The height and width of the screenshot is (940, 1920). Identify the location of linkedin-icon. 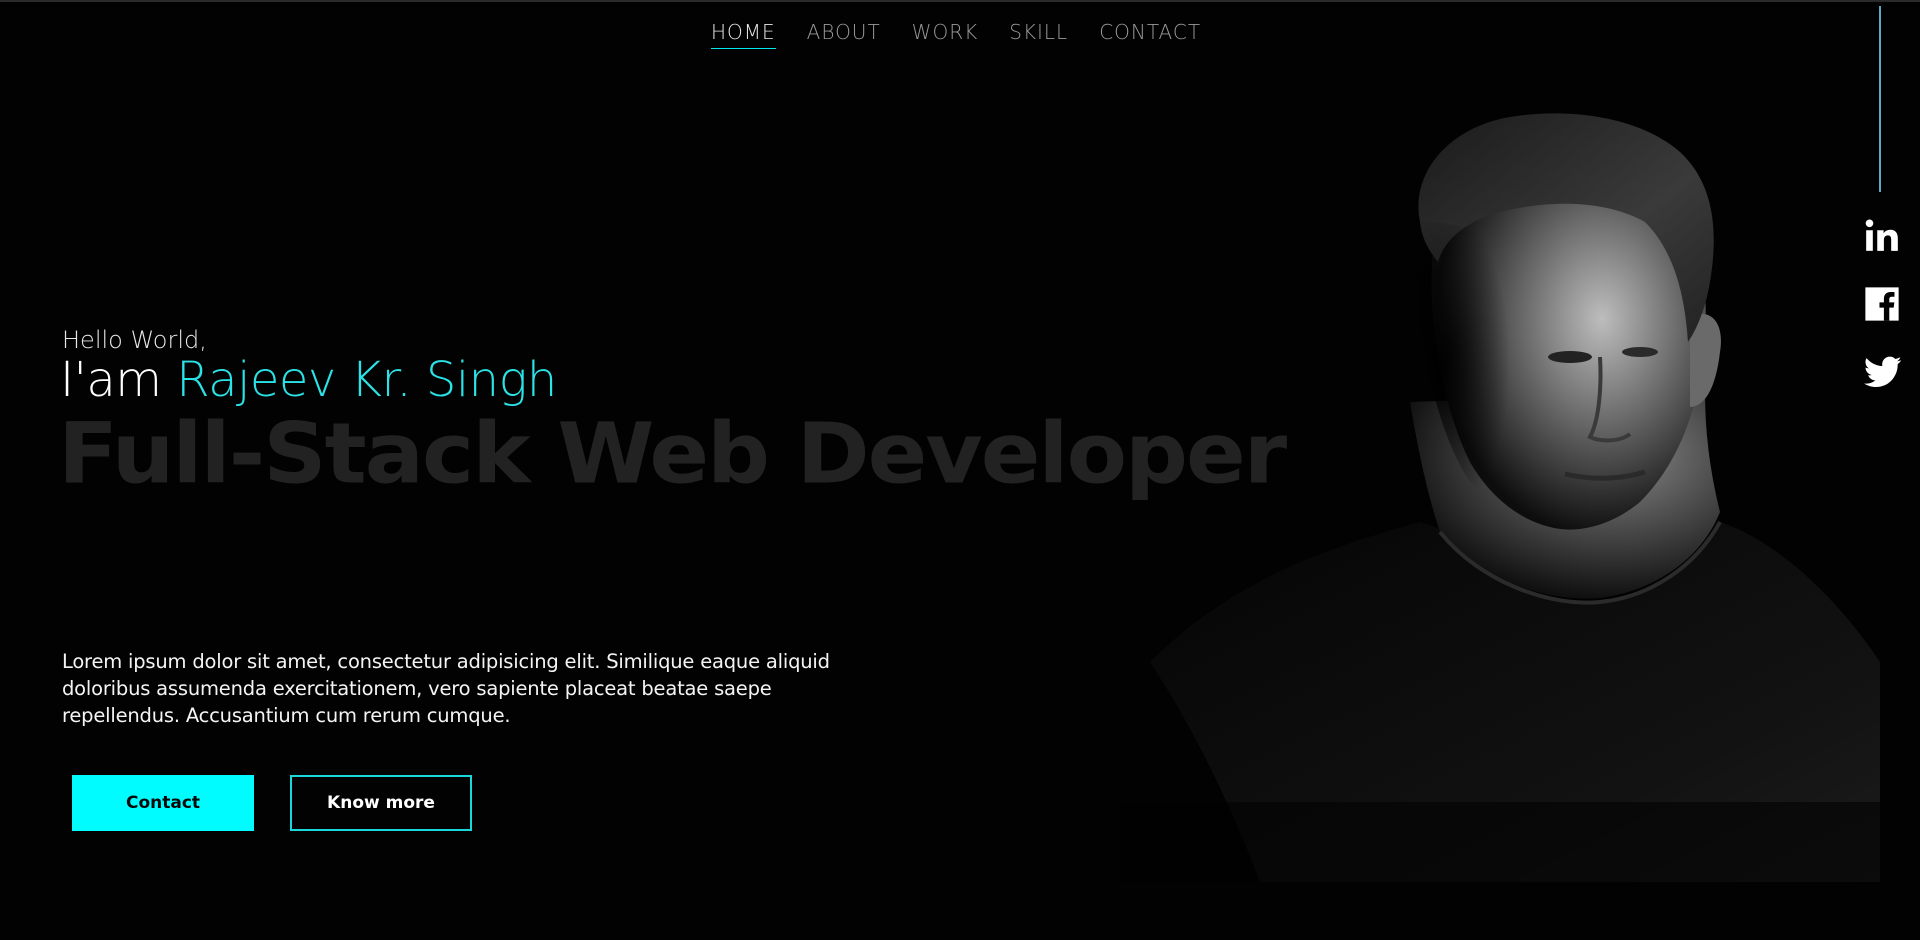
(1882, 235).